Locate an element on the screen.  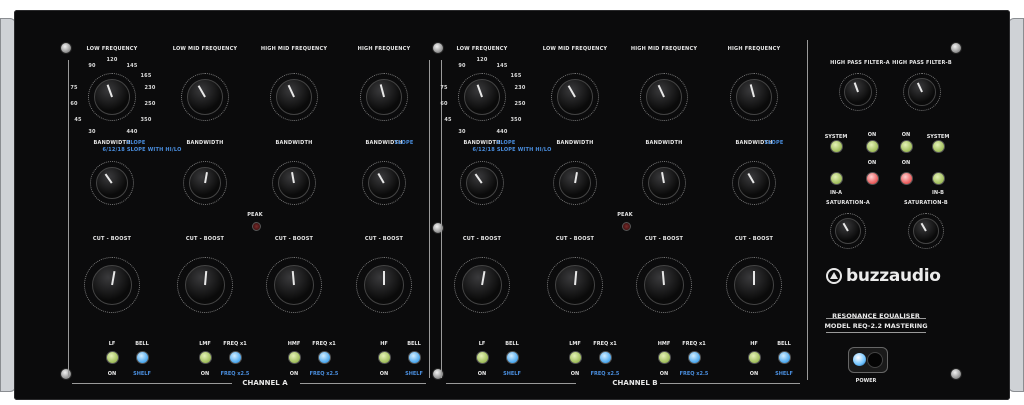
cha-lf-frequency-knob is located at coordinates (112, 97).